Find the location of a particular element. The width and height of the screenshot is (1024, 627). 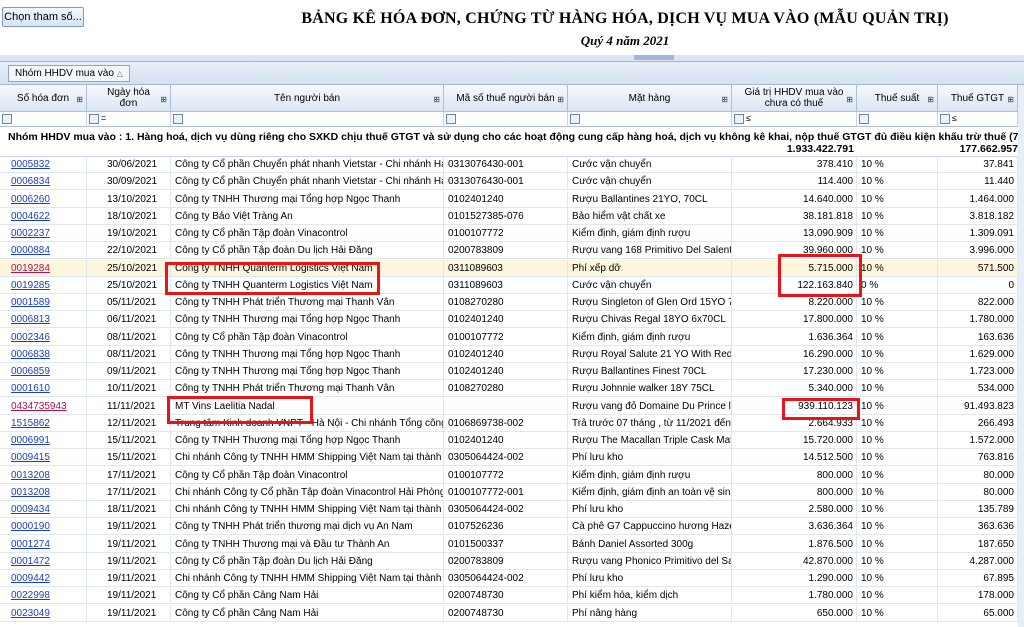

filter-operator: ≤ is located at coordinates (954, 118).